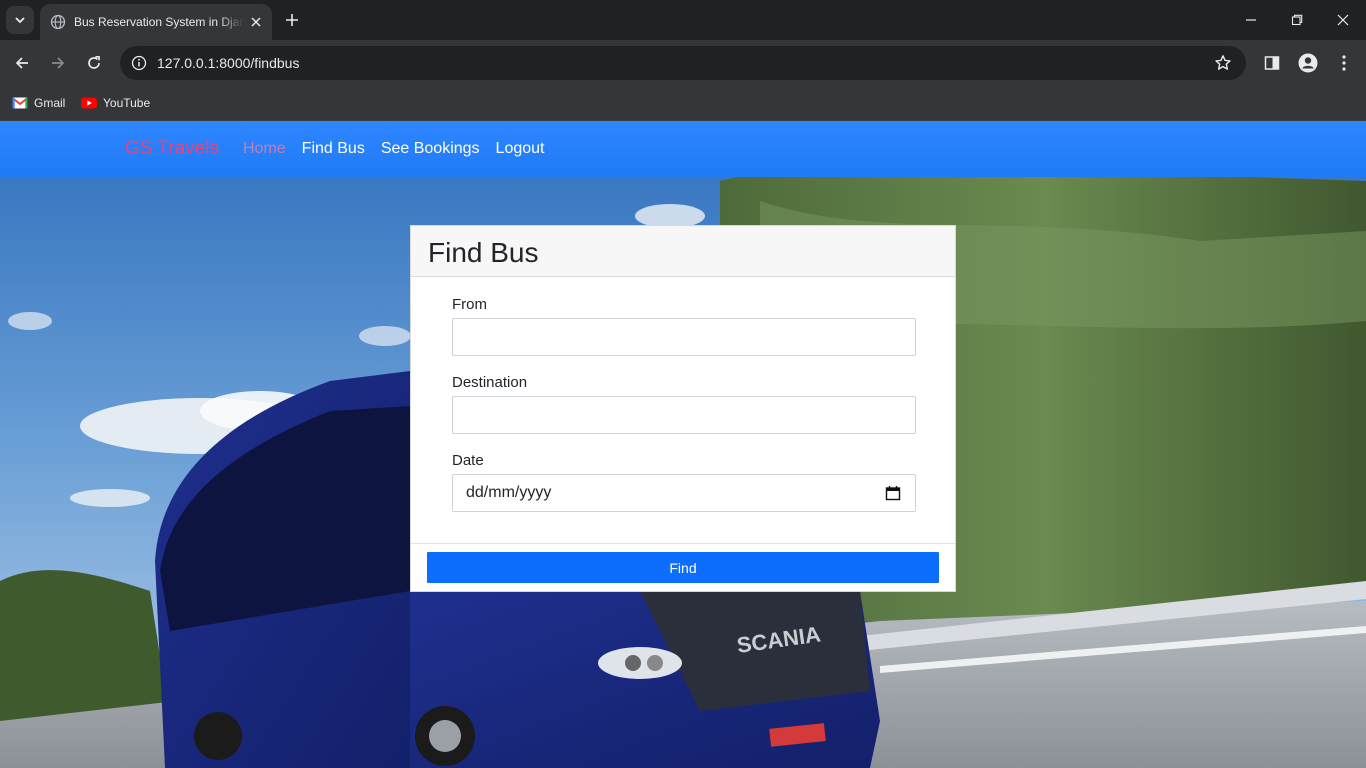 Image resolution: width=1366 pixels, height=768 pixels. What do you see at coordinates (228, 63) in the screenshot?
I see `url-text: 127.0.0.1:8000/findbus` at bounding box center [228, 63].